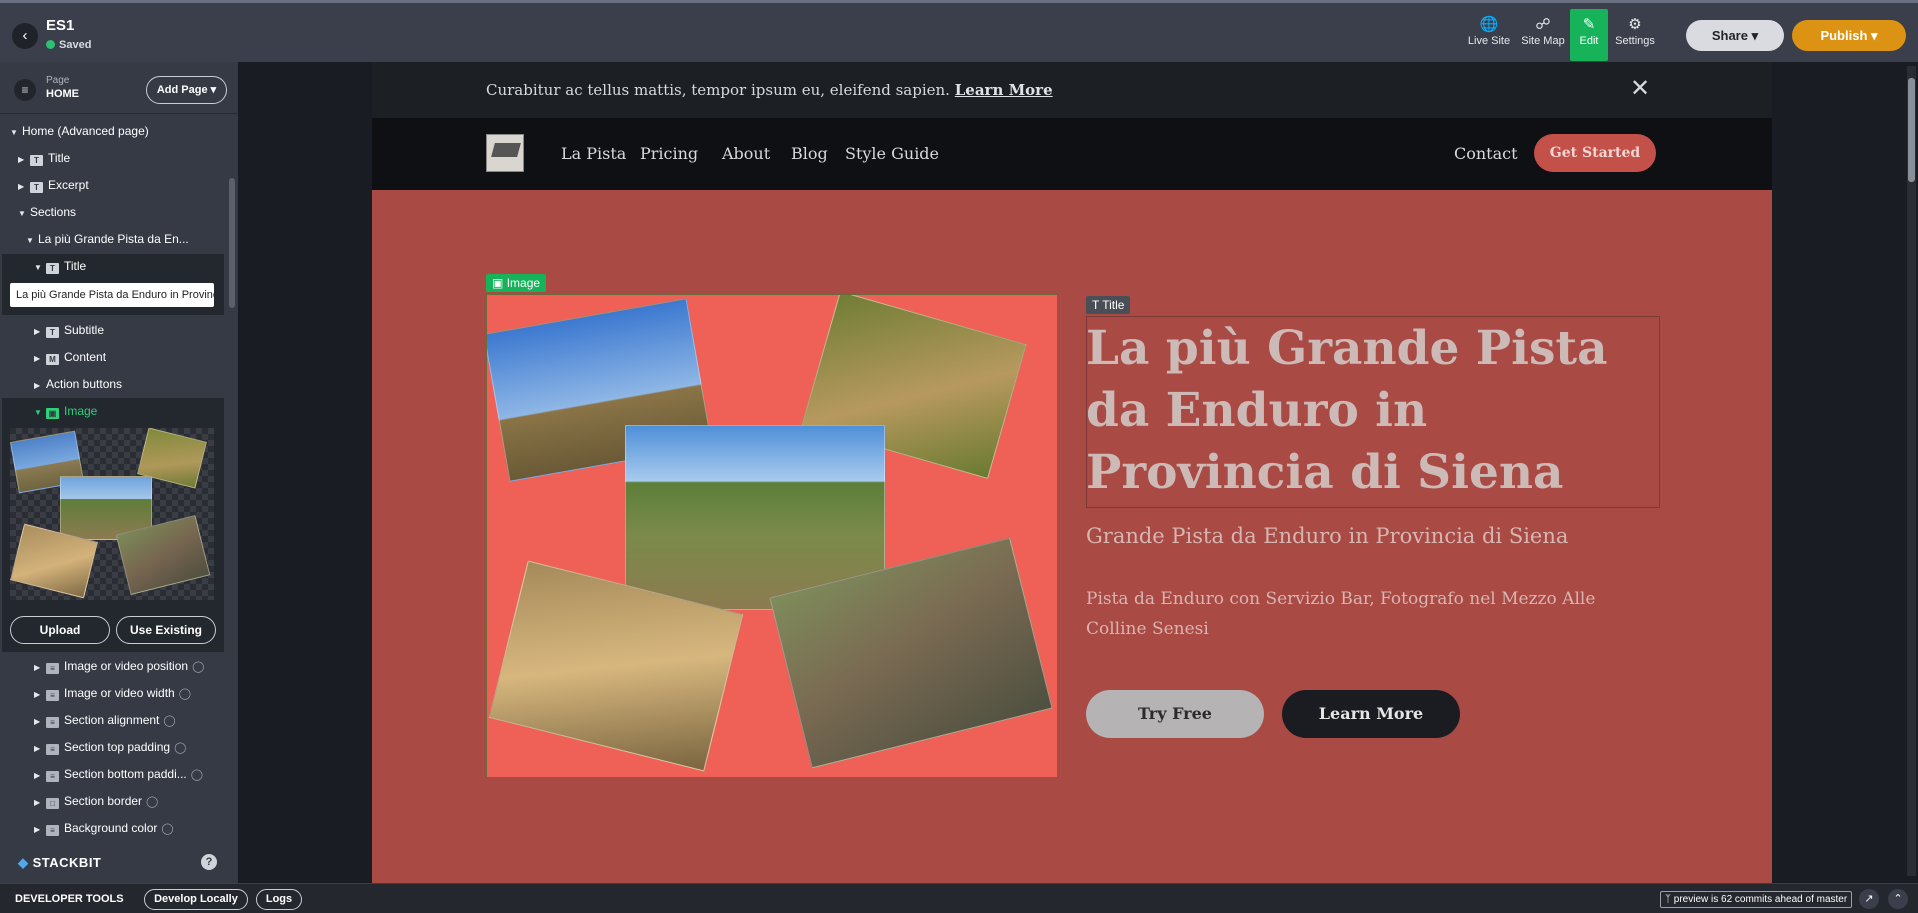  What do you see at coordinates (166, 630) in the screenshot?
I see `use-existing-button: Use Existing` at bounding box center [166, 630].